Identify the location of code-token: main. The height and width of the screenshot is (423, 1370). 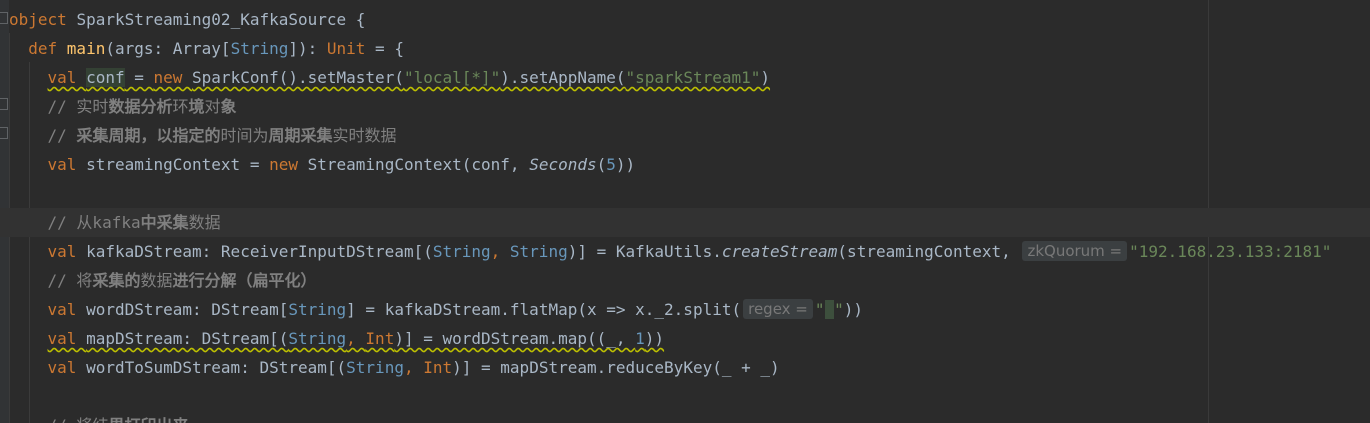
(86, 48).